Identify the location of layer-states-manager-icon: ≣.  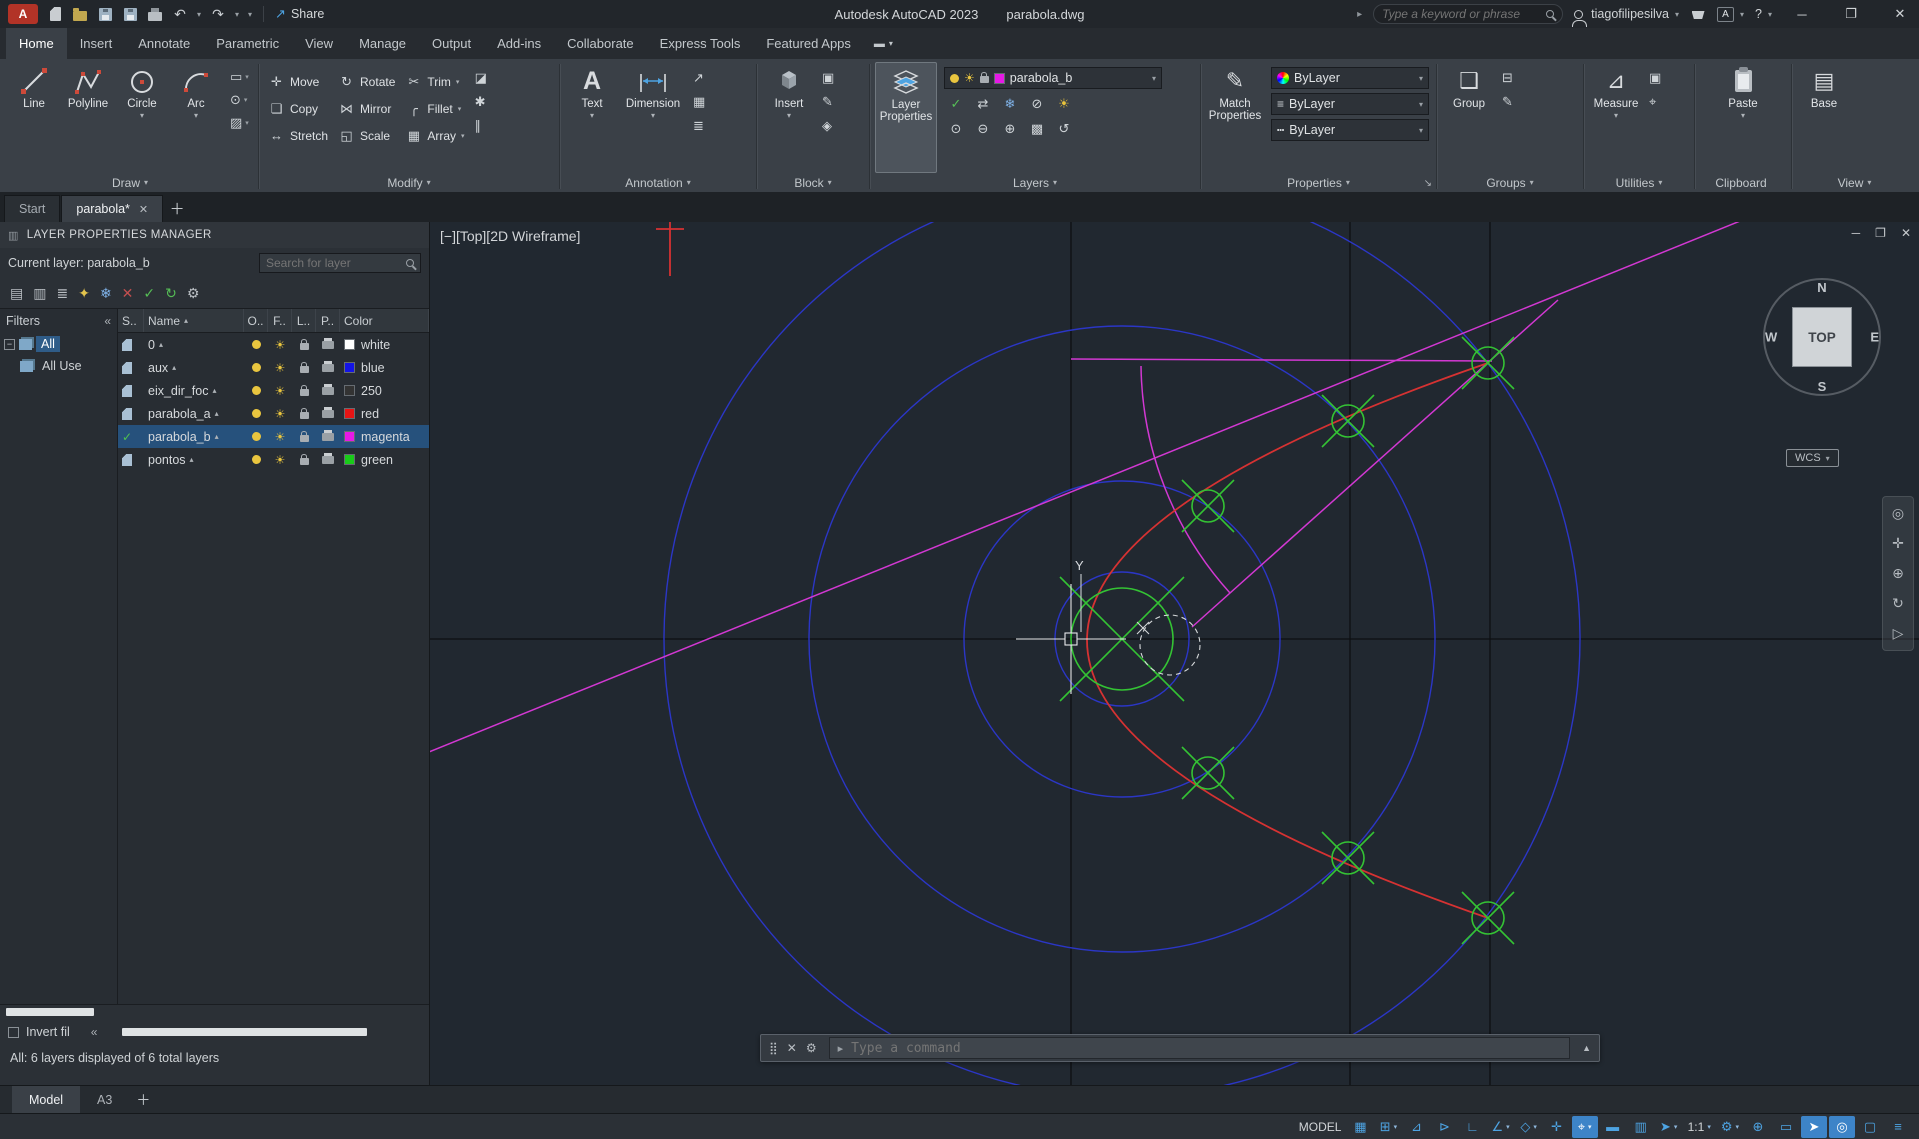
(62, 293).